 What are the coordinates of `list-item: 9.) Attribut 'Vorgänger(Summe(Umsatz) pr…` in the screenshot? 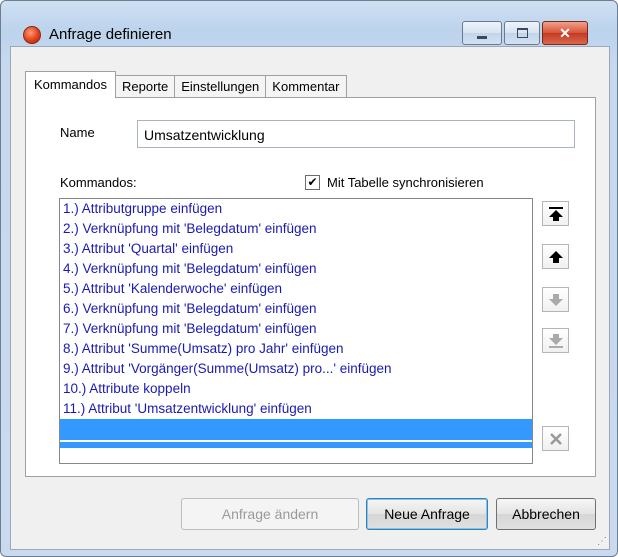 It's located at (296, 369).